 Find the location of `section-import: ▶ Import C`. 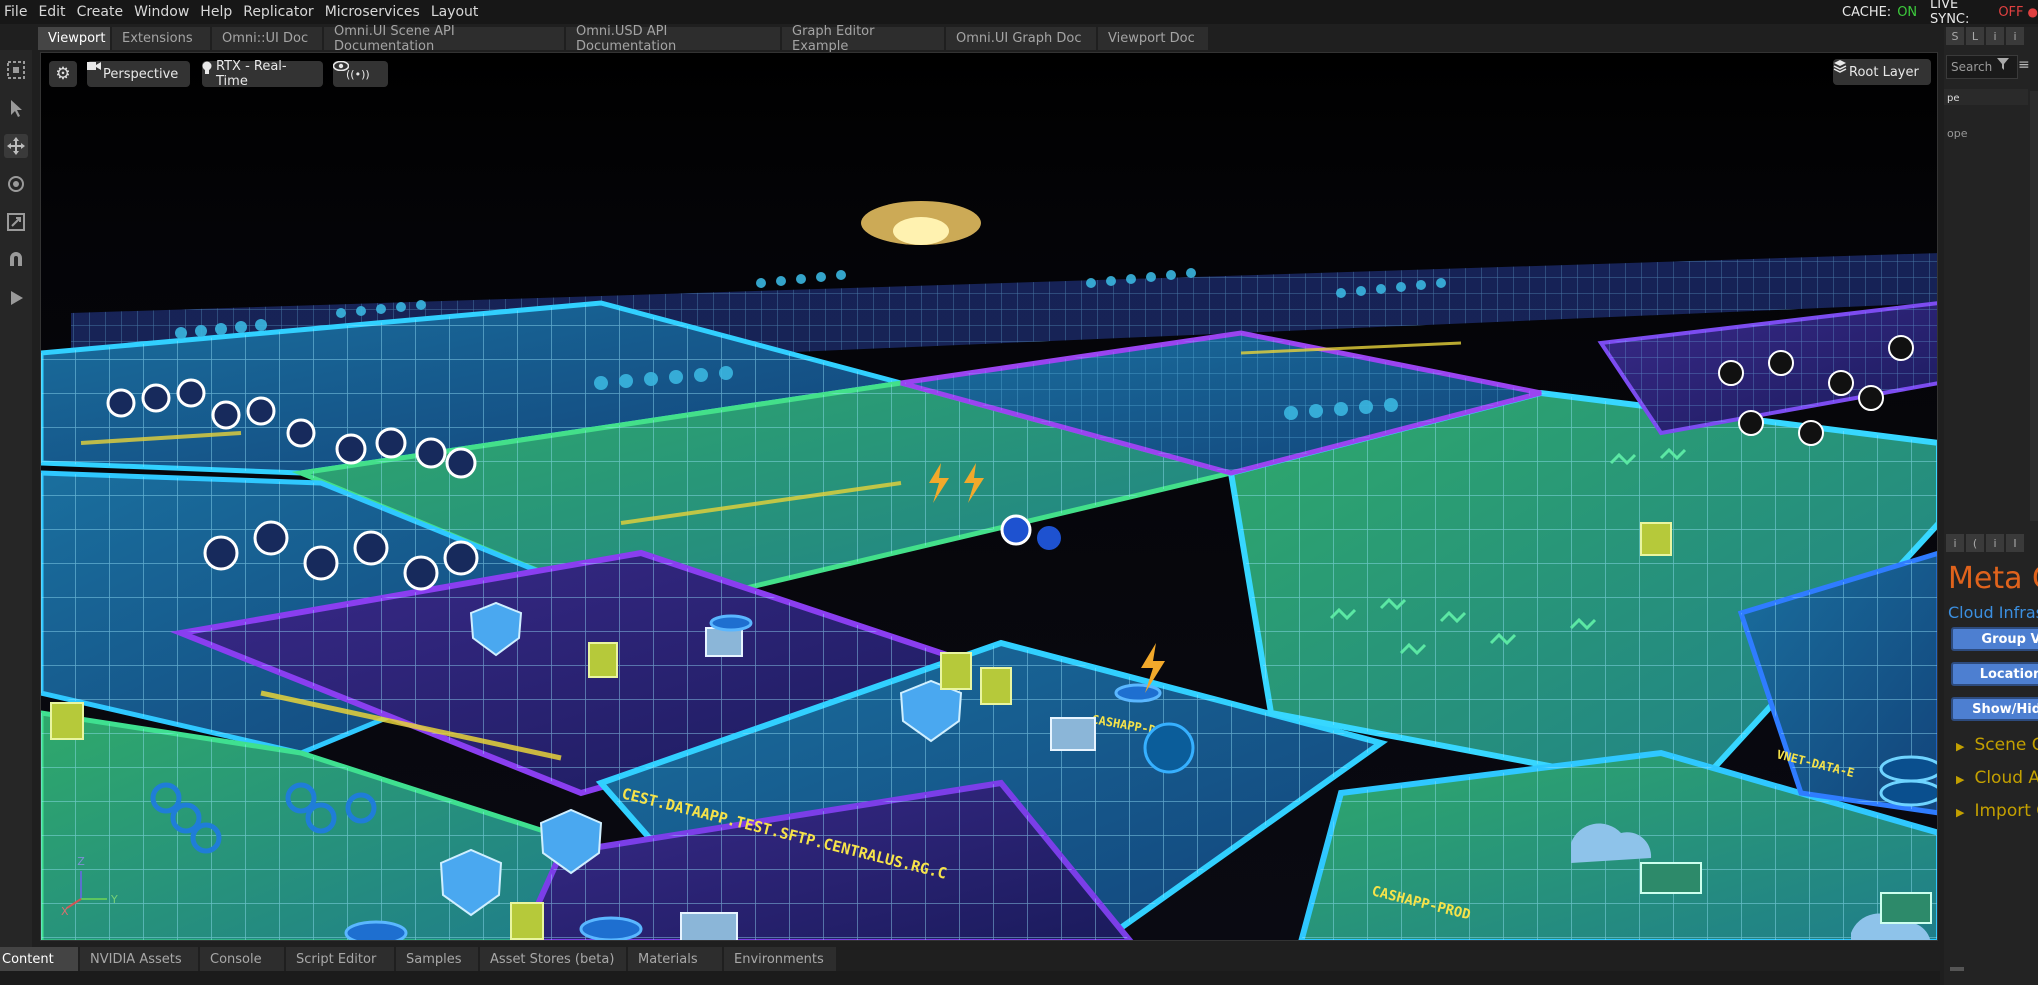

section-import: ▶ Import C is located at coordinates (1997, 811).